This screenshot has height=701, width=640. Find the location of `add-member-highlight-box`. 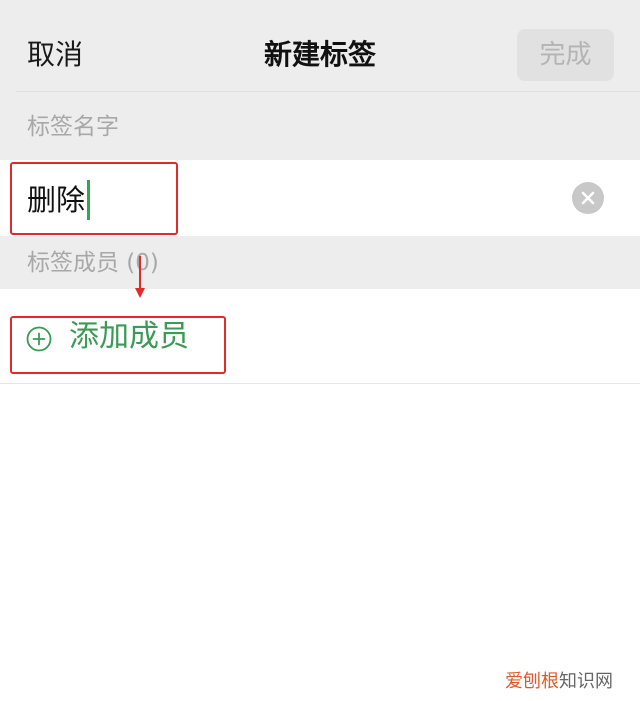

add-member-highlight-box is located at coordinates (118, 345).